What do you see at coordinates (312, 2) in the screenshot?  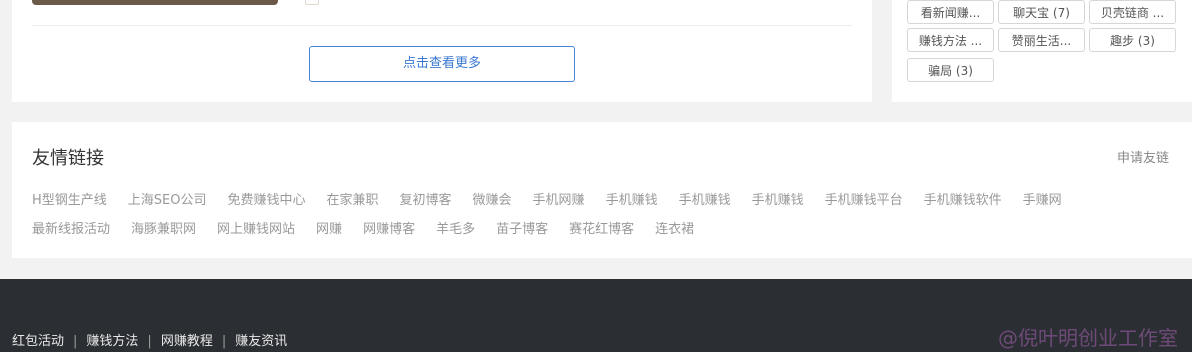 I see `small-image-icon` at bounding box center [312, 2].